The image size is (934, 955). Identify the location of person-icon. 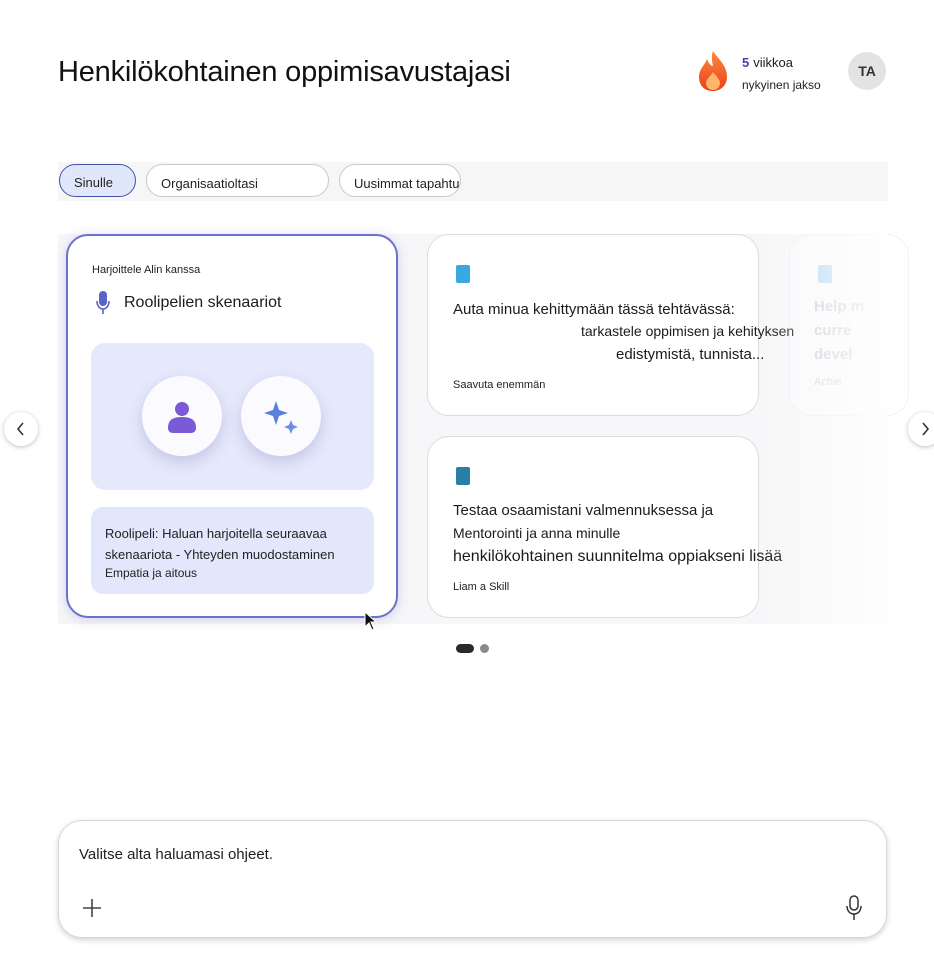
(182, 417).